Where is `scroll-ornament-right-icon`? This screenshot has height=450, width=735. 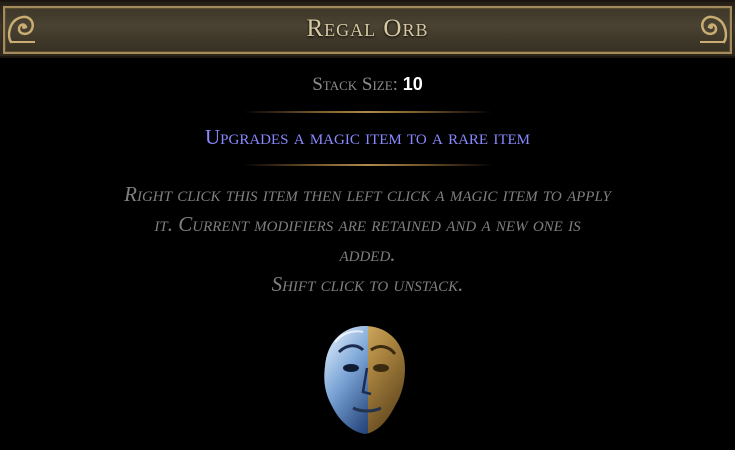
scroll-ornament-right-icon is located at coordinates (714, 29).